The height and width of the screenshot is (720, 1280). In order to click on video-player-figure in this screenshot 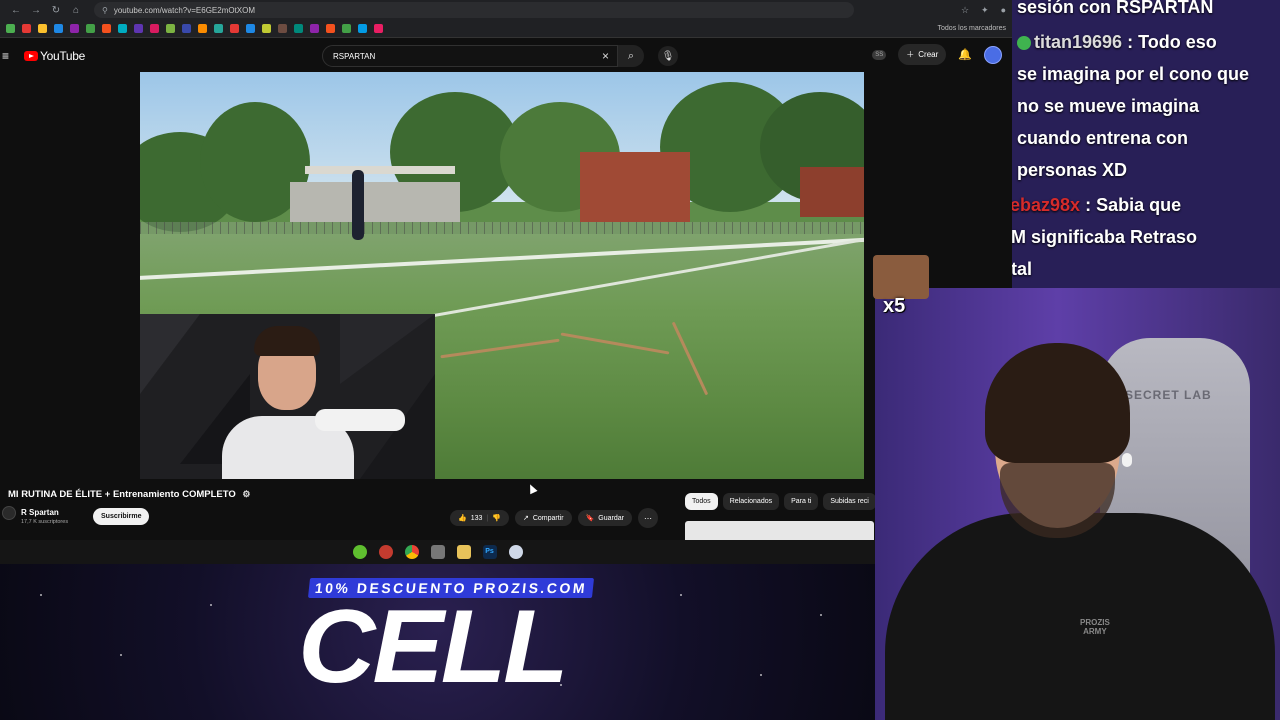, I will do `click(358, 205)`.